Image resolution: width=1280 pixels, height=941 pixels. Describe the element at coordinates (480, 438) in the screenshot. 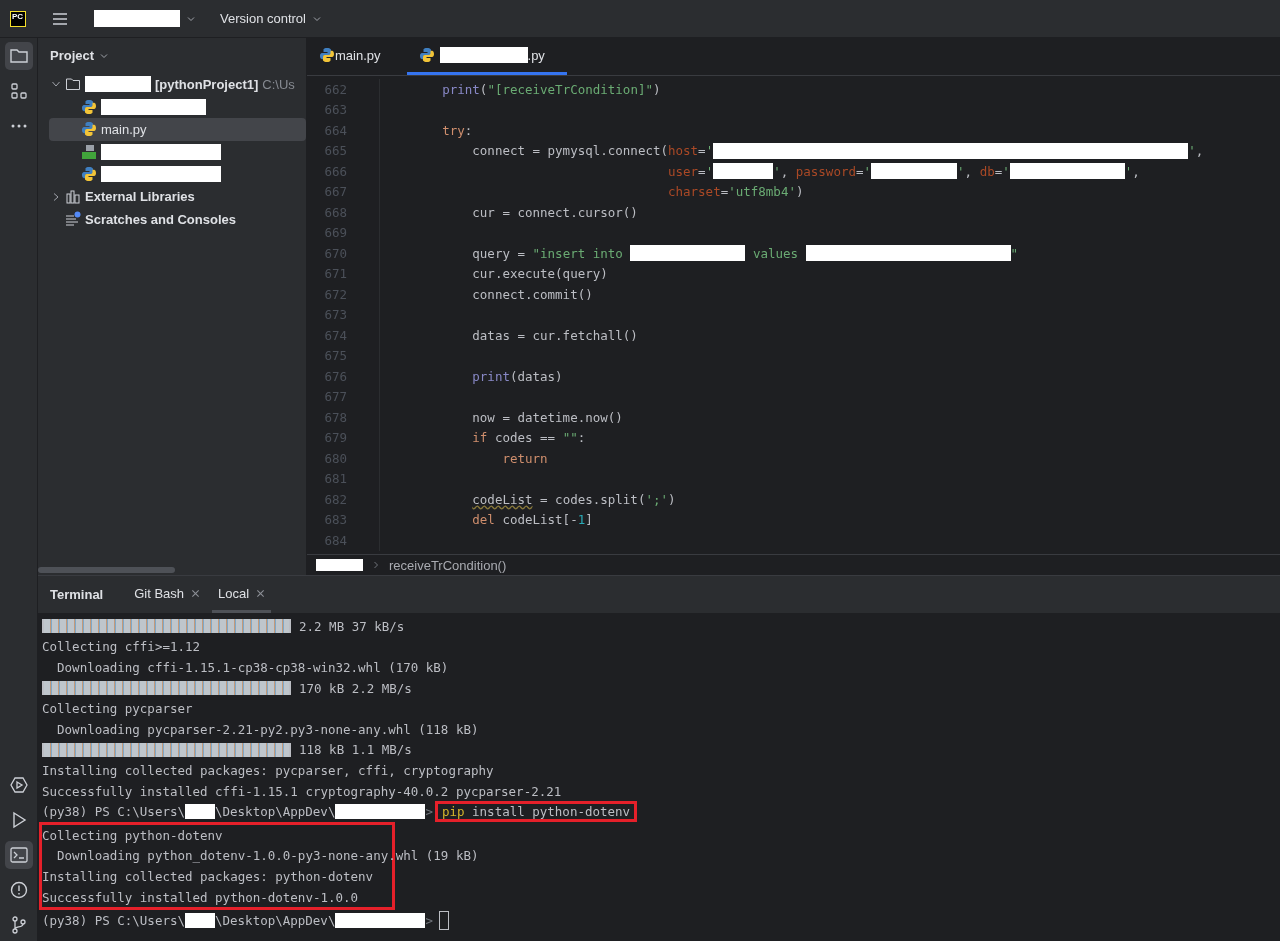

I see `code-token: if` at that location.